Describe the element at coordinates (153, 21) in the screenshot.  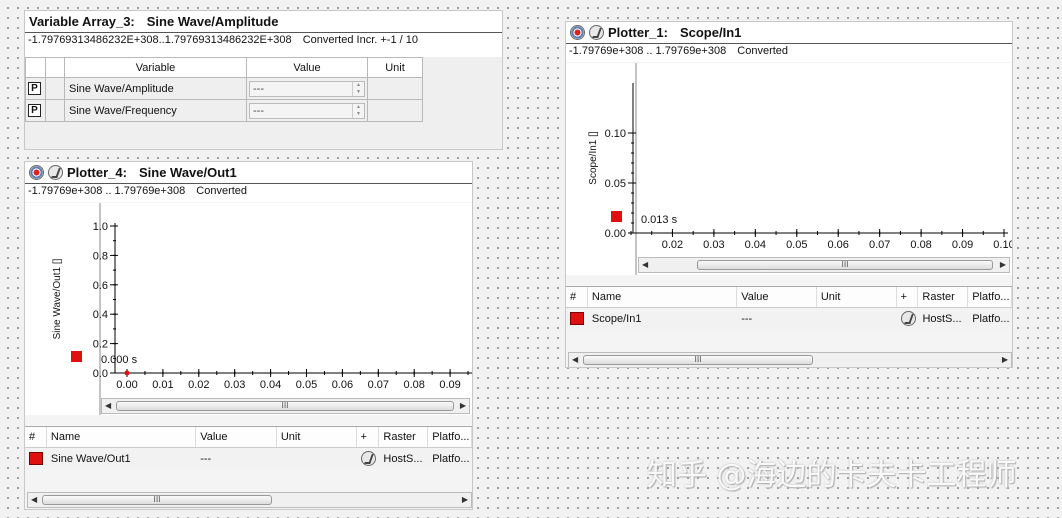
I see `variable-array-title: Variable Array_3: Sine Wave/Amplitude` at that location.